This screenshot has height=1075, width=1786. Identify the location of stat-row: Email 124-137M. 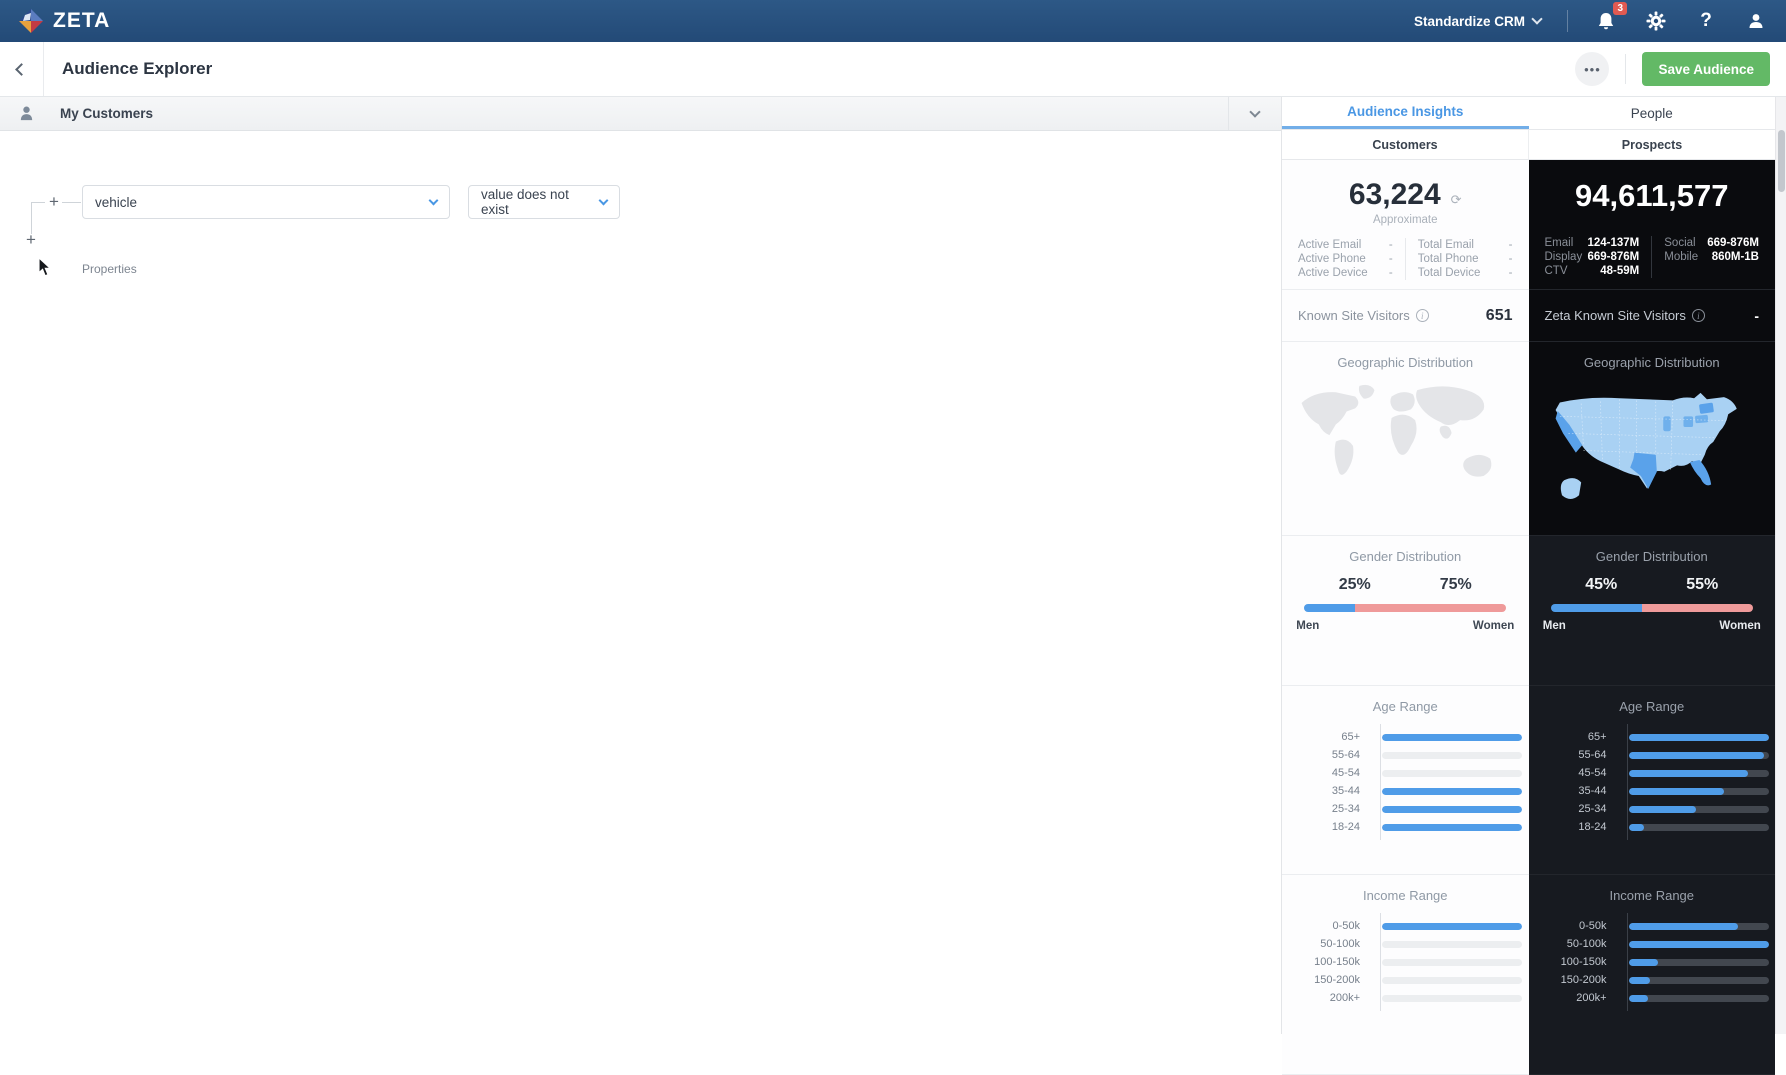
(1592, 243).